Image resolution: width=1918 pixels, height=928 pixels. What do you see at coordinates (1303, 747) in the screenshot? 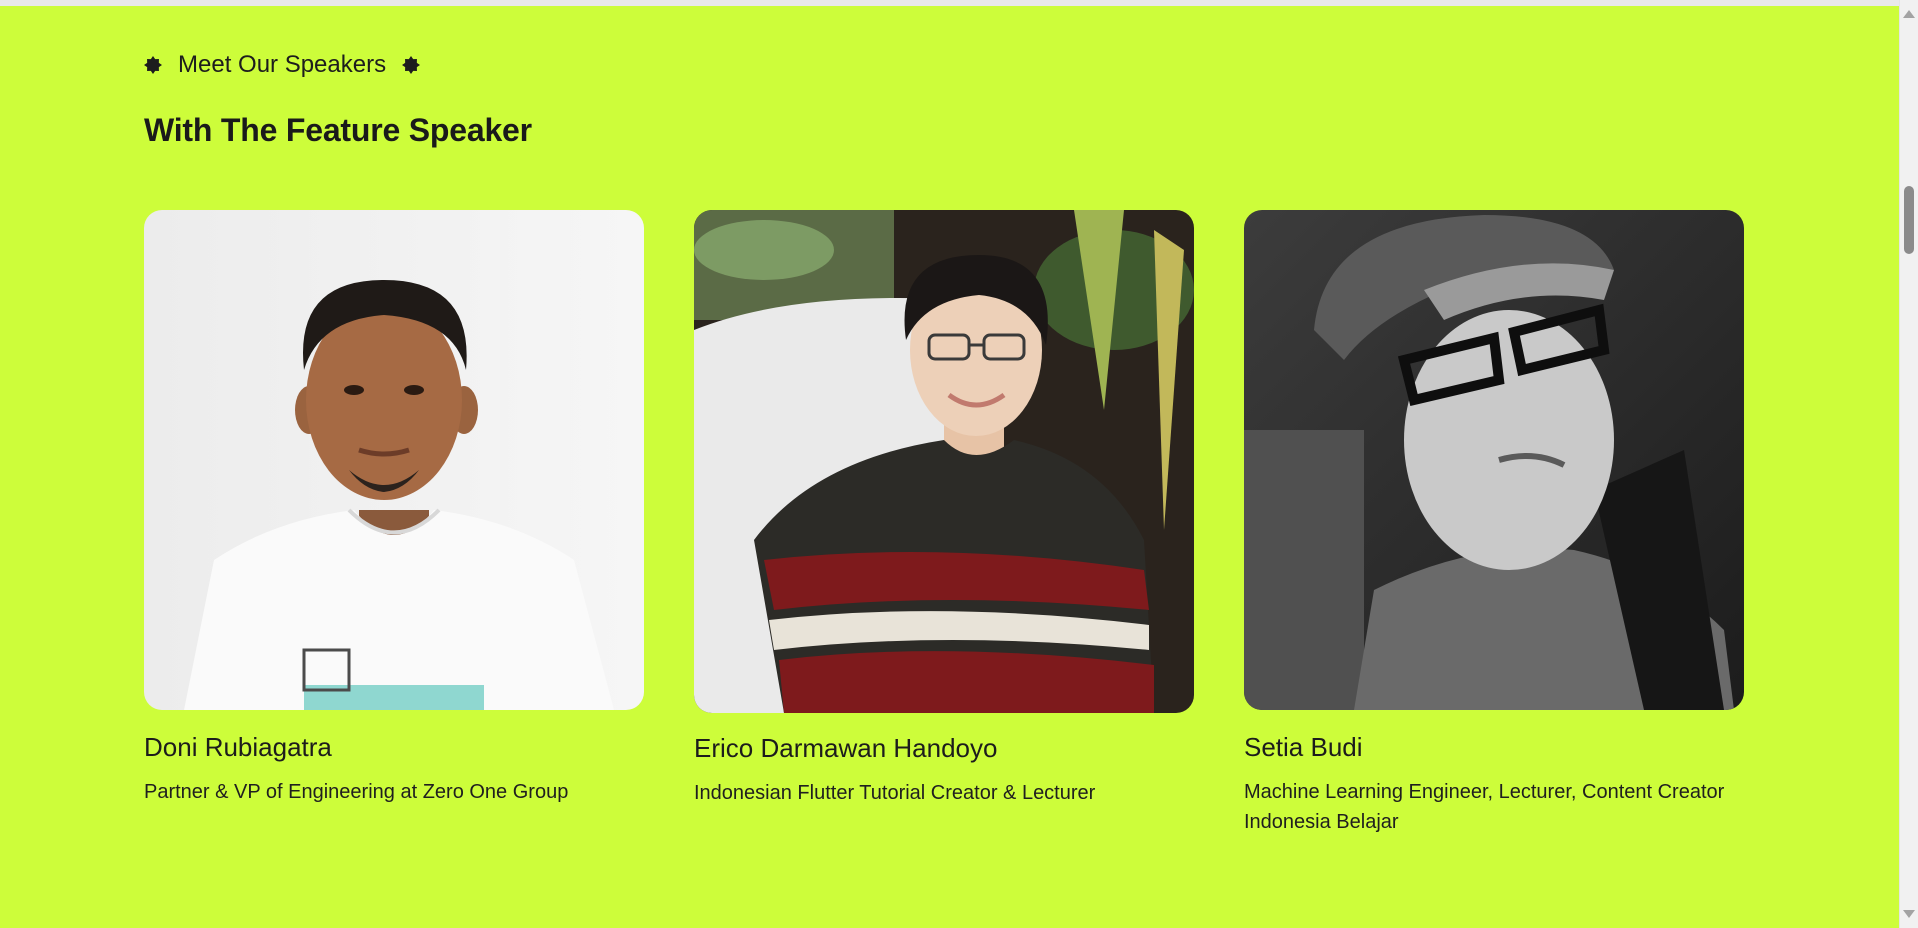
I see `speaker-name: Setia Budi` at bounding box center [1303, 747].